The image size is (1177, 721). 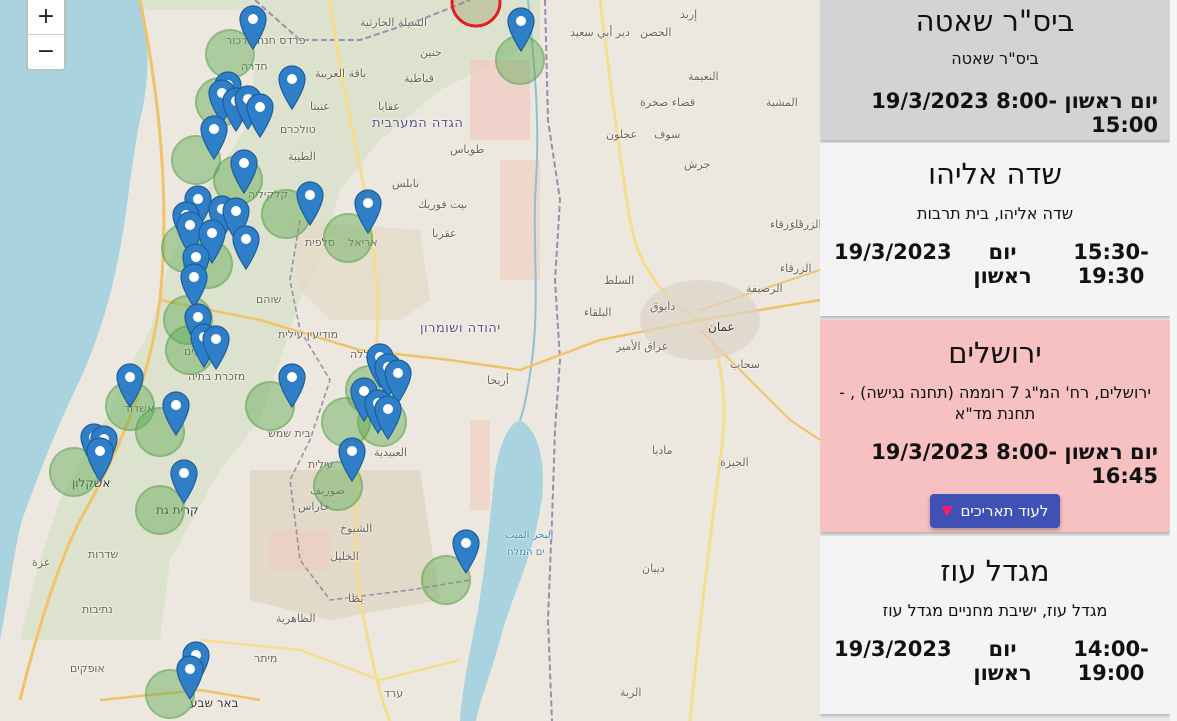 What do you see at coordinates (697, 164) in the screenshot?
I see `map-place-label: جرش` at bounding box center [697, 164].